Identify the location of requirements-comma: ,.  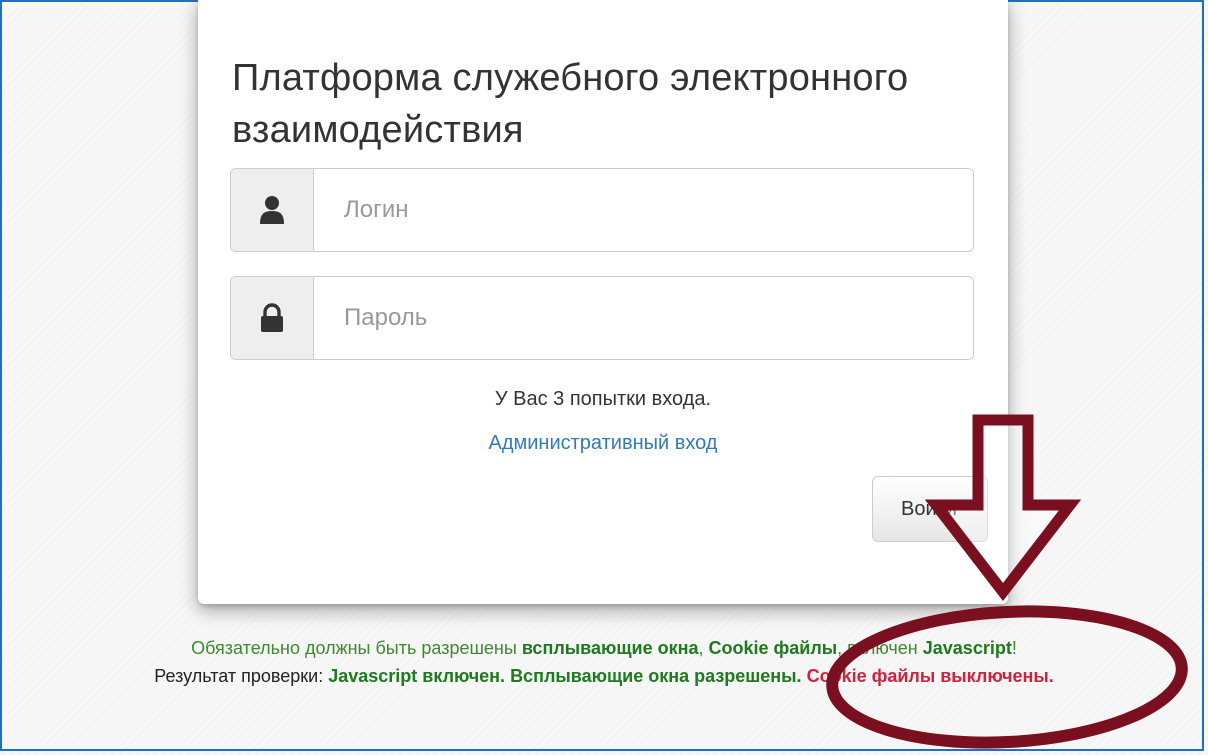
(701, 648).